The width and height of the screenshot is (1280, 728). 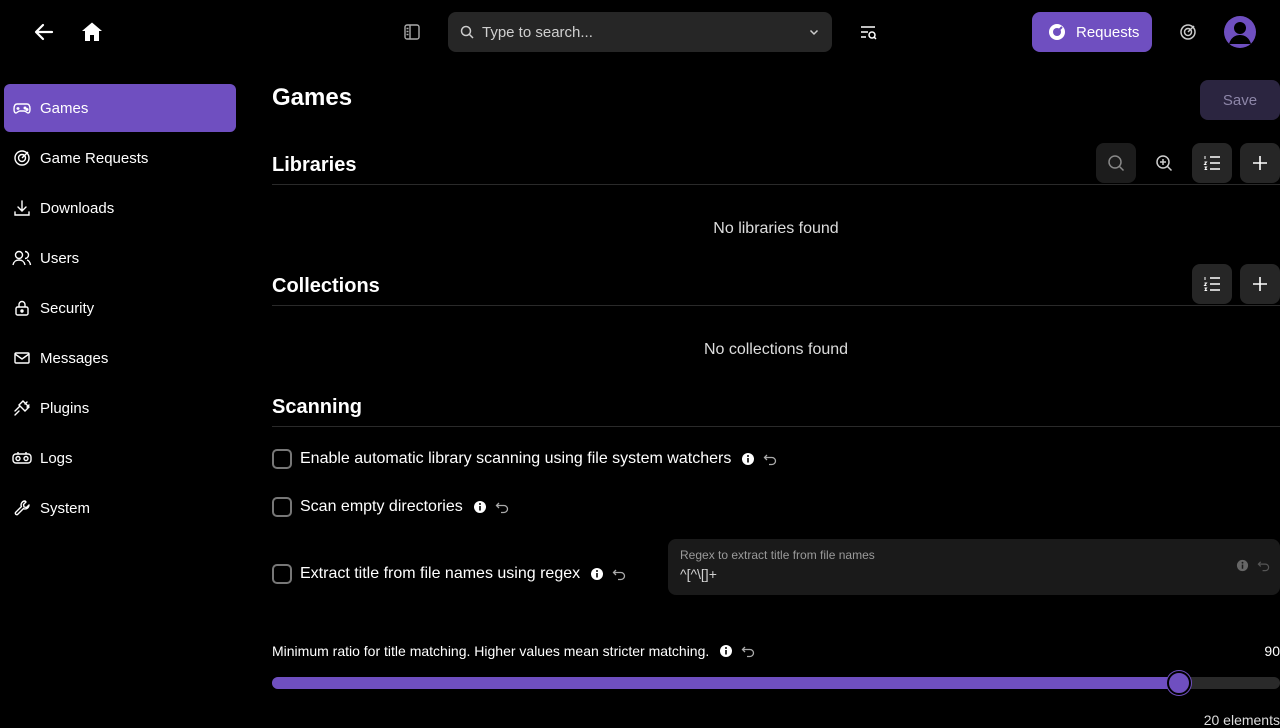 I want to click on sidebar-item-system: System, so click(x=120, y=508).